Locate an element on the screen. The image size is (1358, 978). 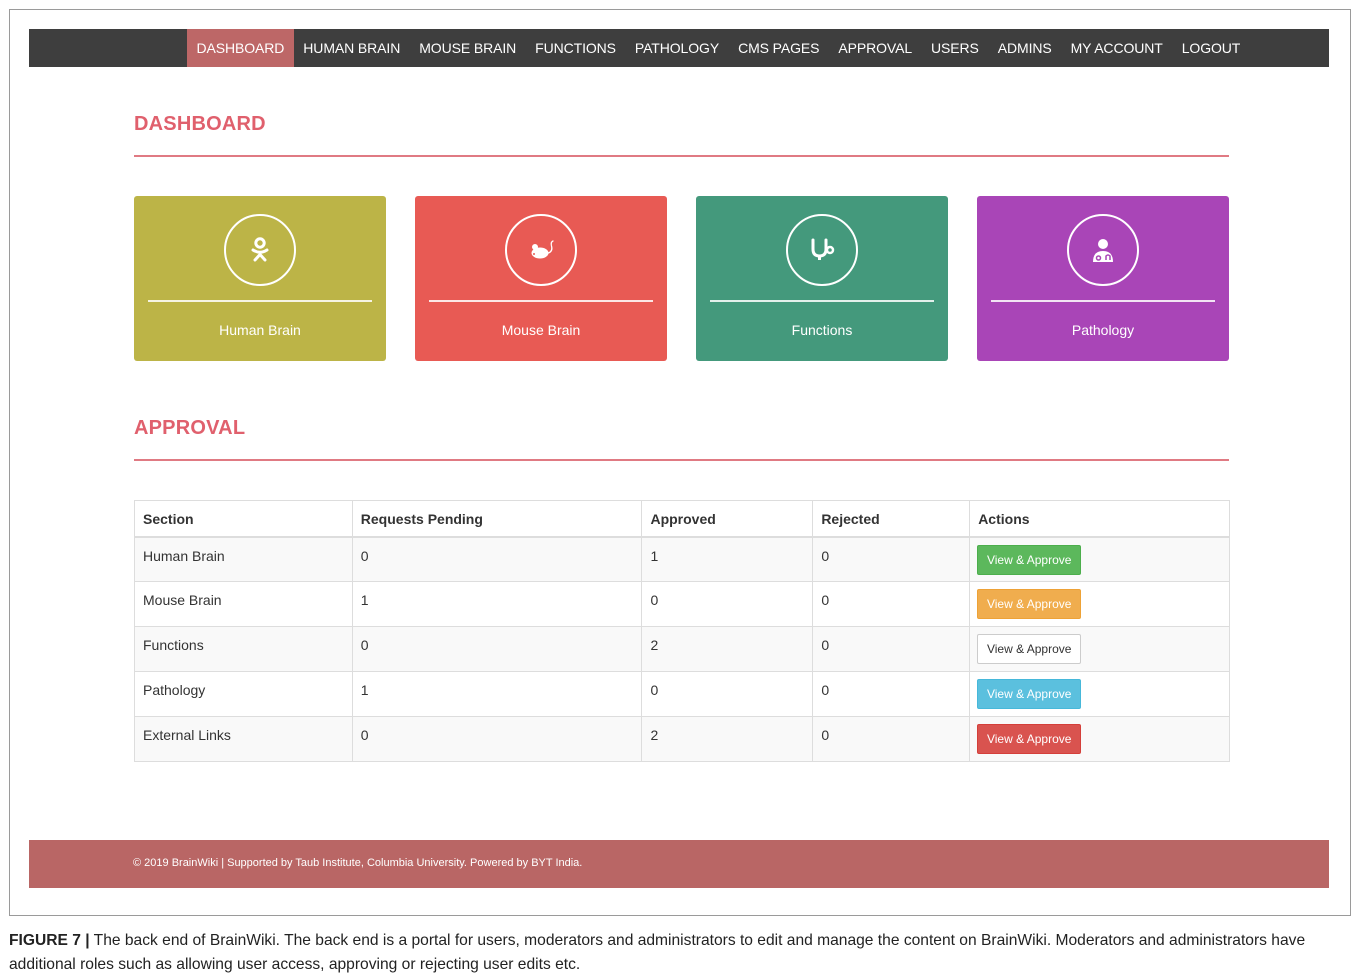
table-row: External Links 0 2 0 View & Approve is located at coordinates (682, 739).